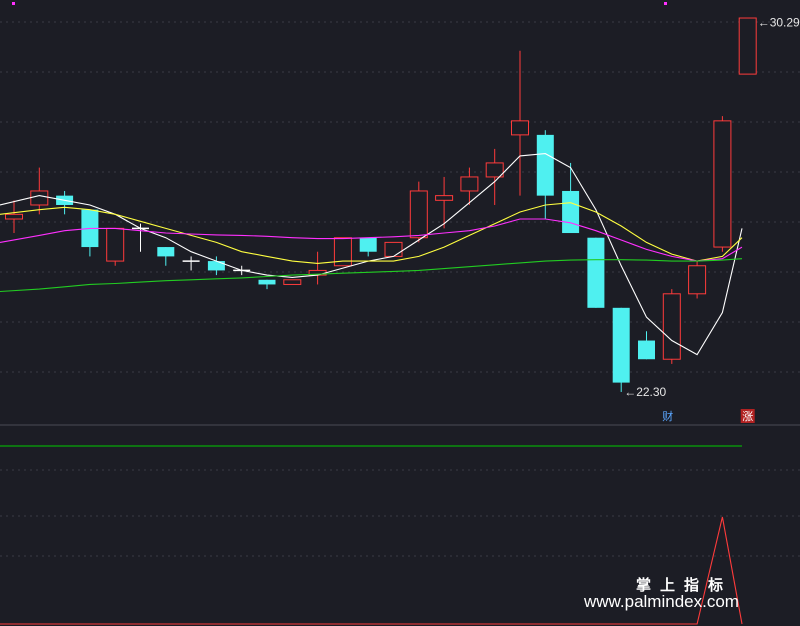 Image resolution: width=800 pixels, height=626 pixels. I want to click on price-annotation: ←22.30, so click(645, 392).